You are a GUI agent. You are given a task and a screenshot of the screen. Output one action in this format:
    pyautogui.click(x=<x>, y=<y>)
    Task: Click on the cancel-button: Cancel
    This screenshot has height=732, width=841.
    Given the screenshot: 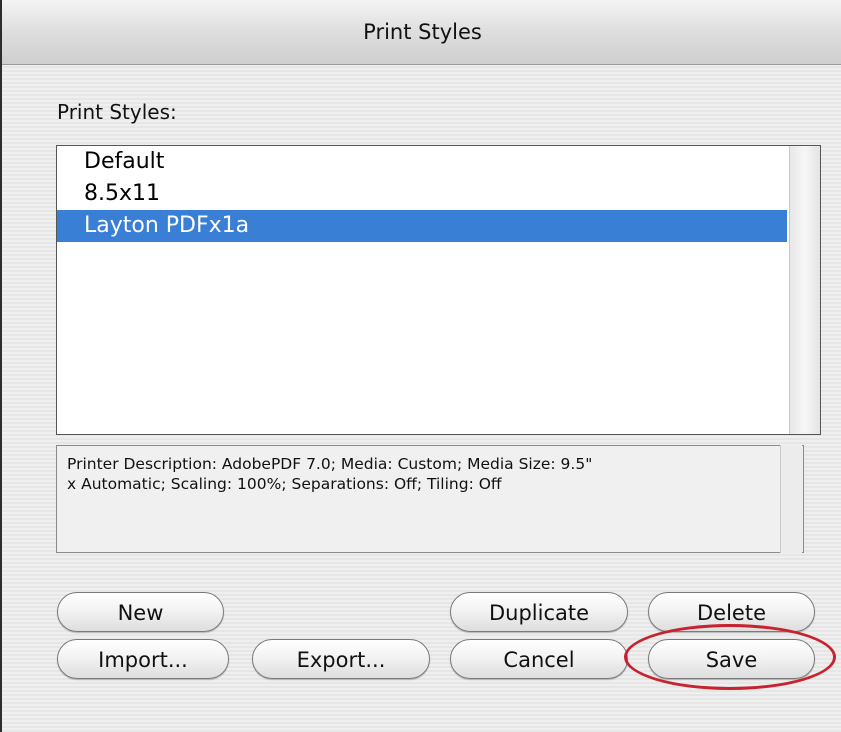 What is the action you would take?
    pyautogui.click(x=539, y=659)
    